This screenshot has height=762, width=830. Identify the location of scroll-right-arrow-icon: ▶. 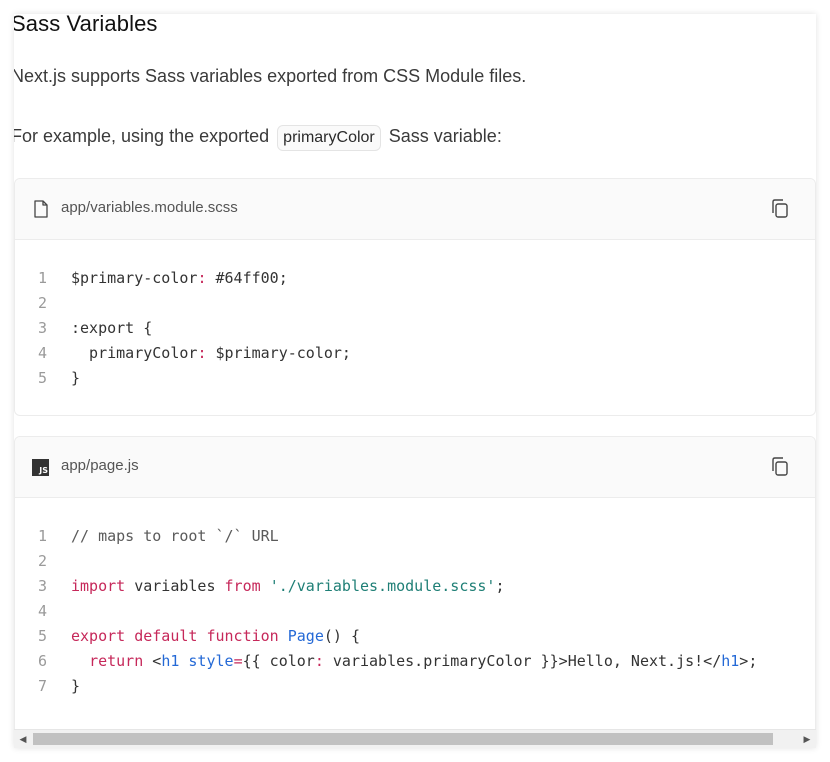
(807, 739).